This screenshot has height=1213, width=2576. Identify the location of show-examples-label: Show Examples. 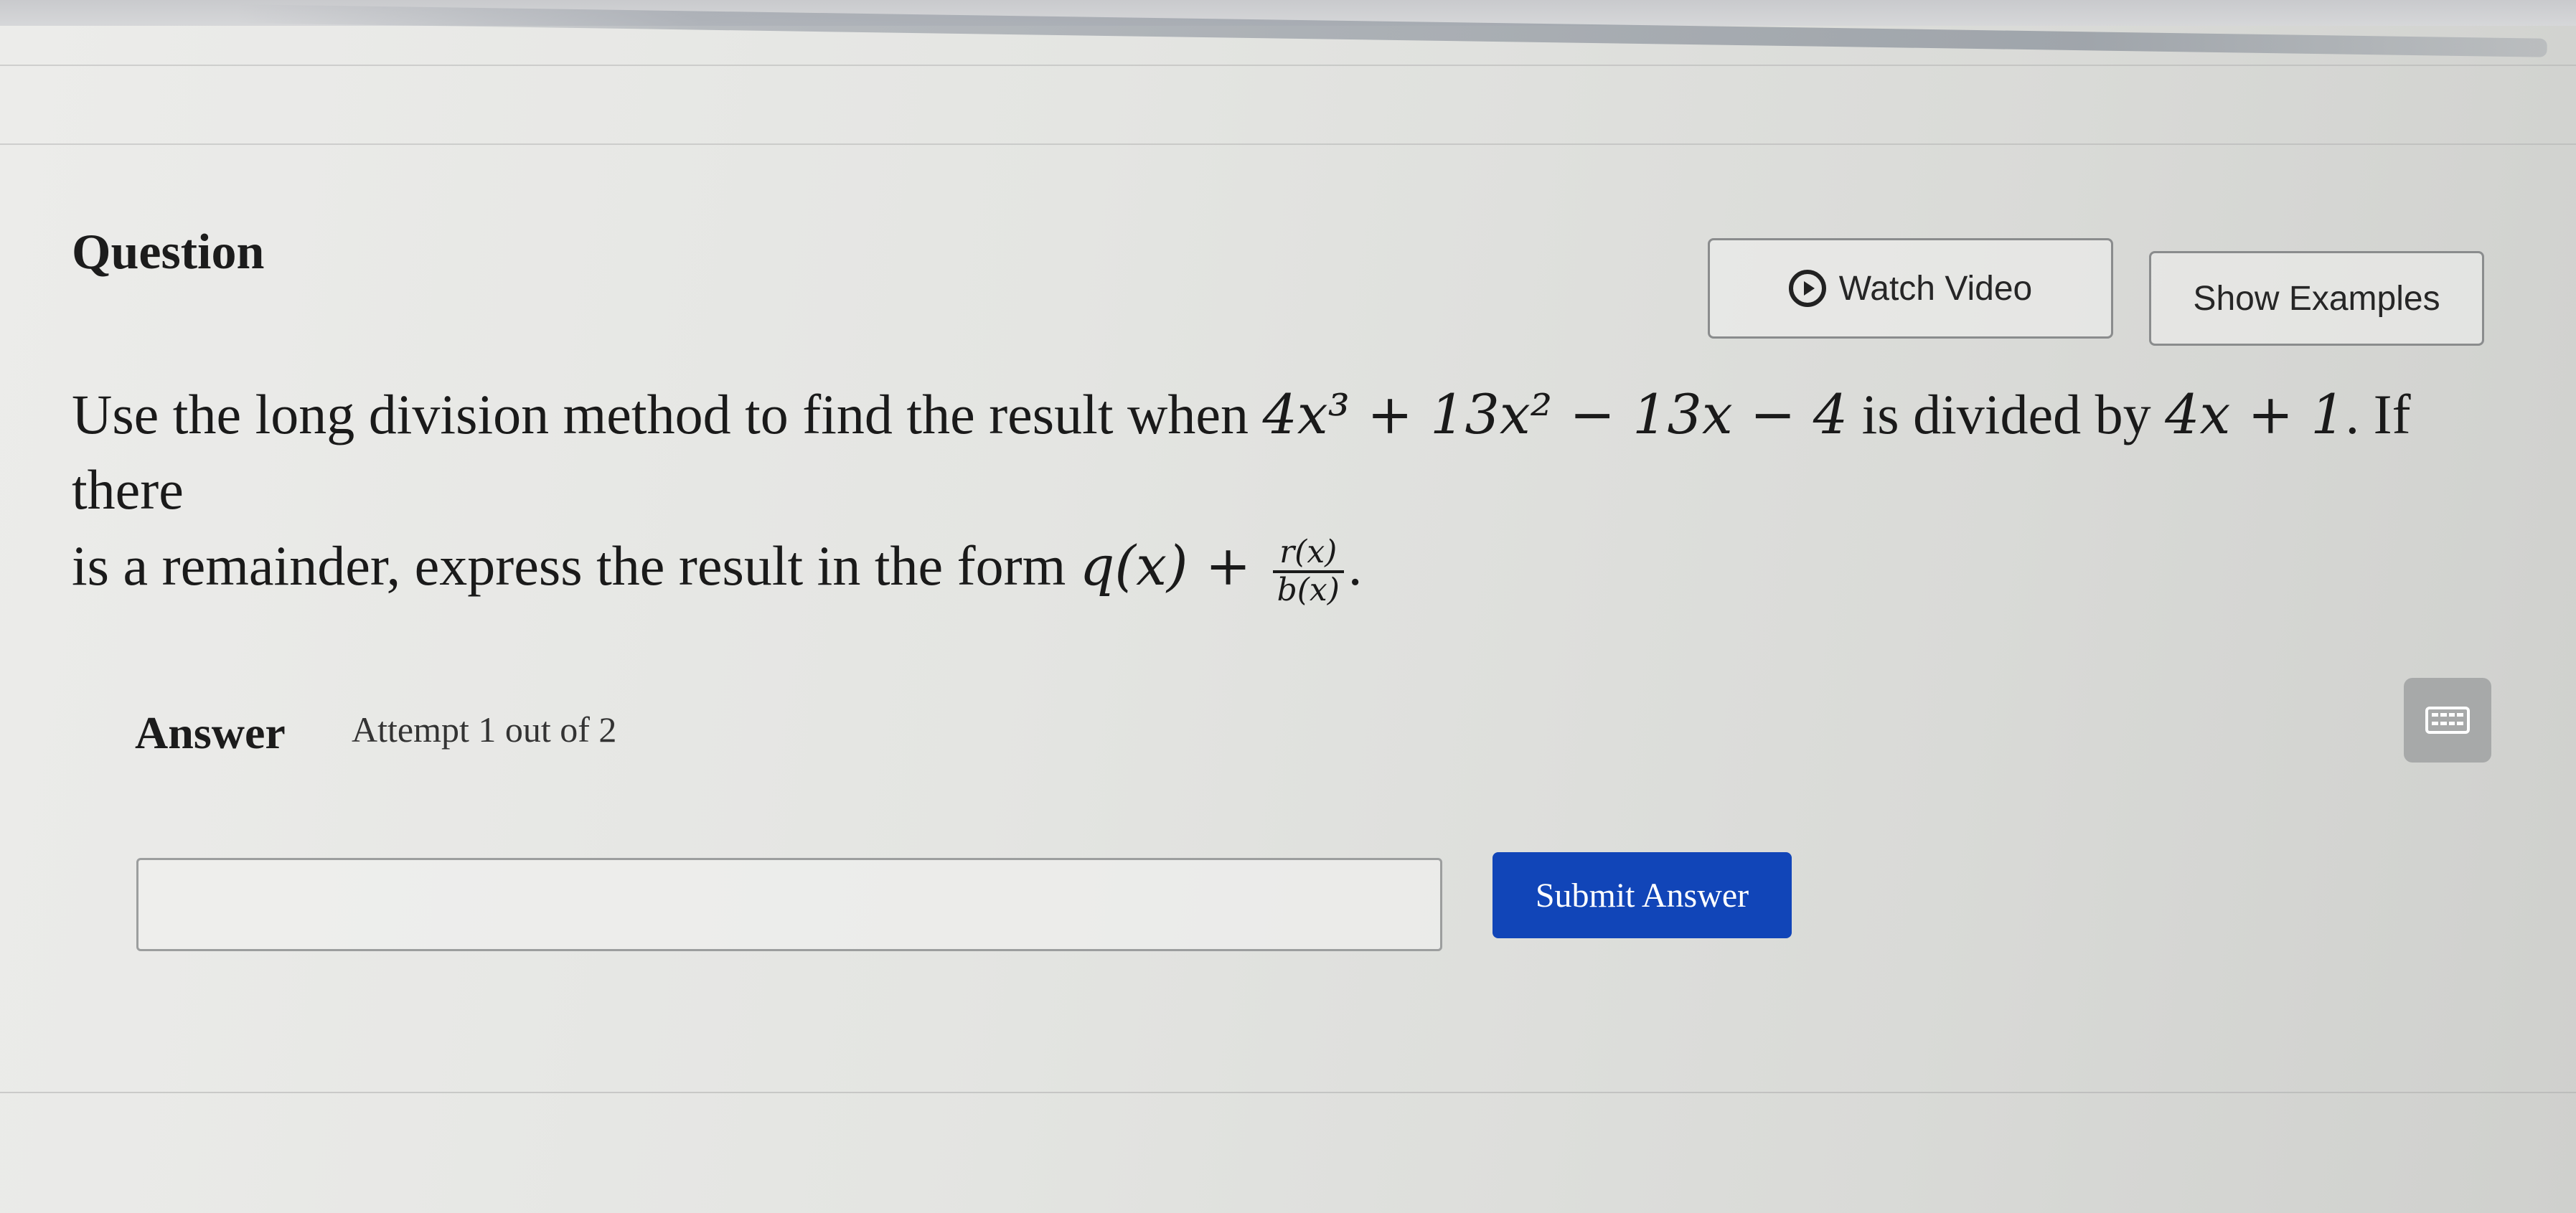
(2316, 298).